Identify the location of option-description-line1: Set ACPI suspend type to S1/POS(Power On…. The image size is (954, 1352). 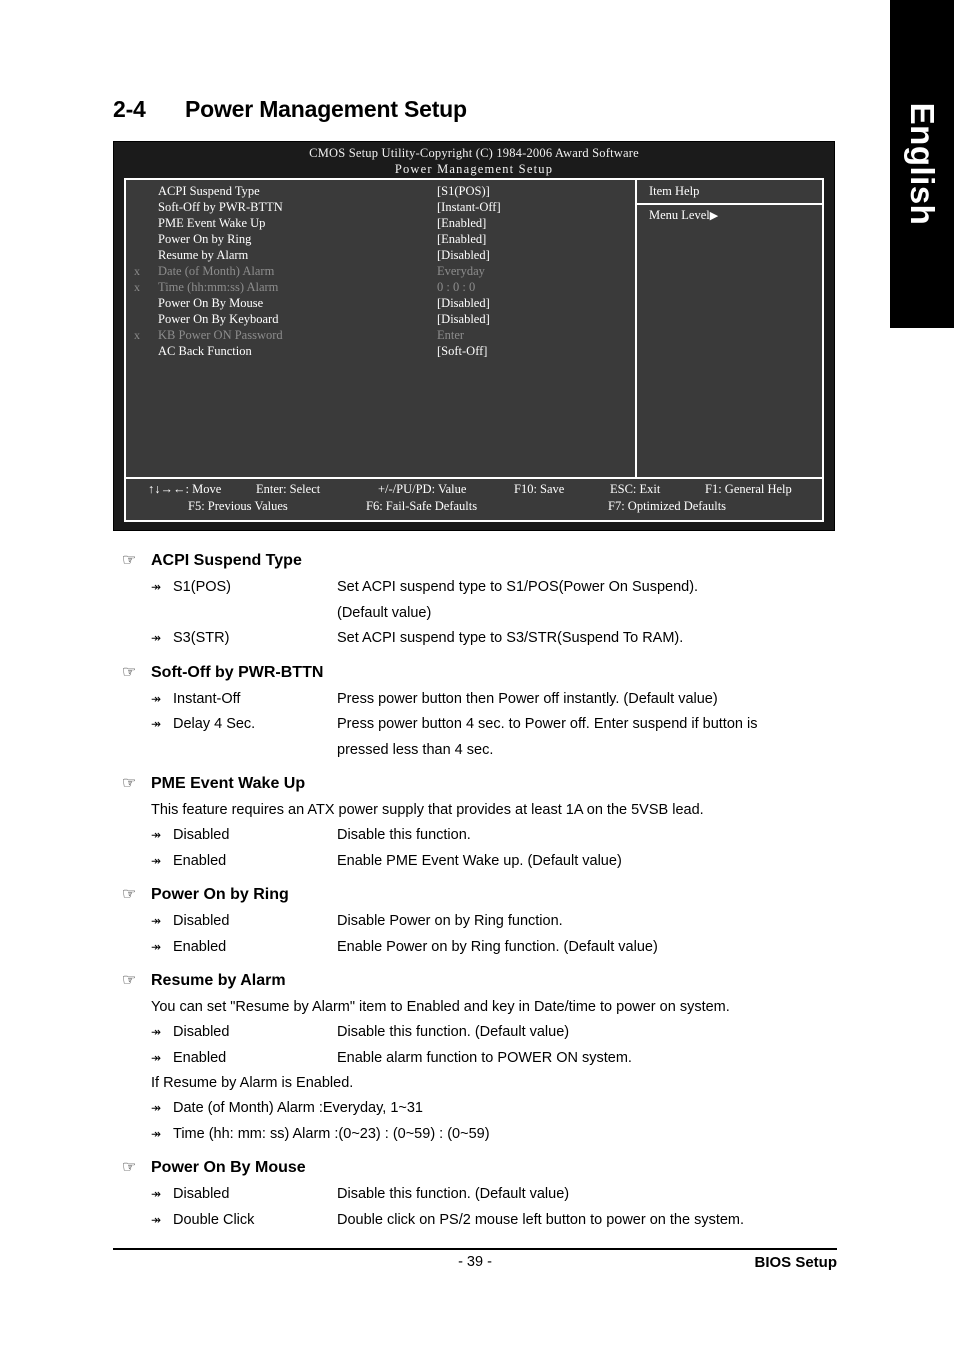
(518, 587).